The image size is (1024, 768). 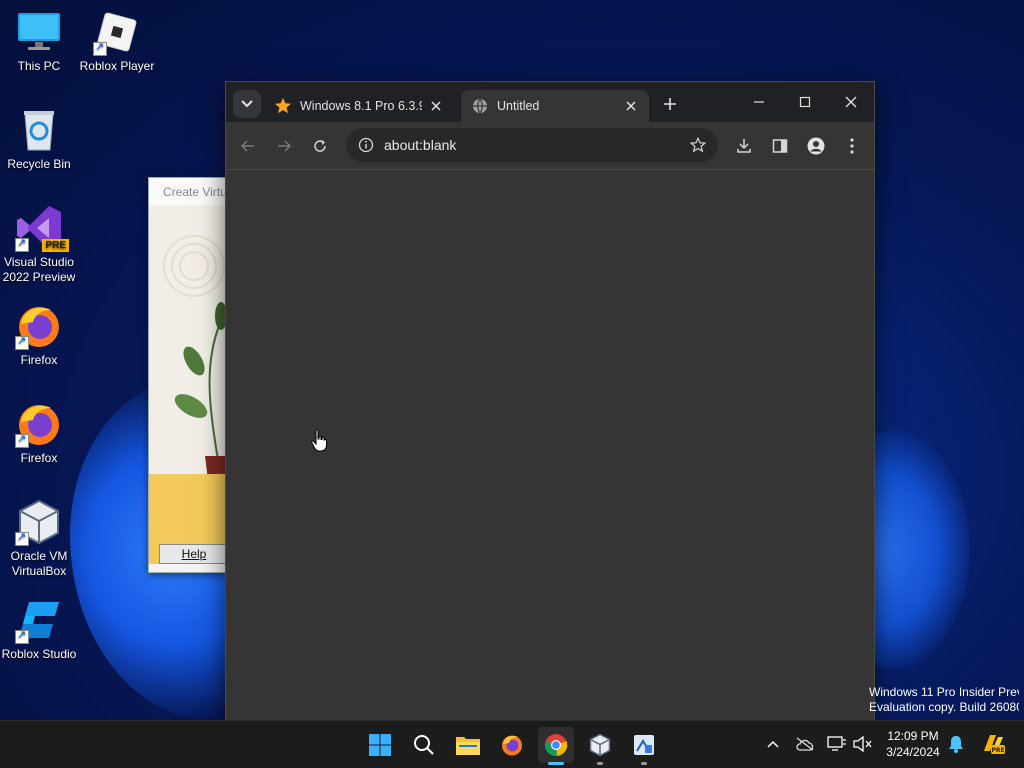 What do you see at coordinates (359, 106) in the screenshot?
I see `tab-windows-81: Windows 8.1 Pro 6.3.9600` at bounding box center [359, 106].